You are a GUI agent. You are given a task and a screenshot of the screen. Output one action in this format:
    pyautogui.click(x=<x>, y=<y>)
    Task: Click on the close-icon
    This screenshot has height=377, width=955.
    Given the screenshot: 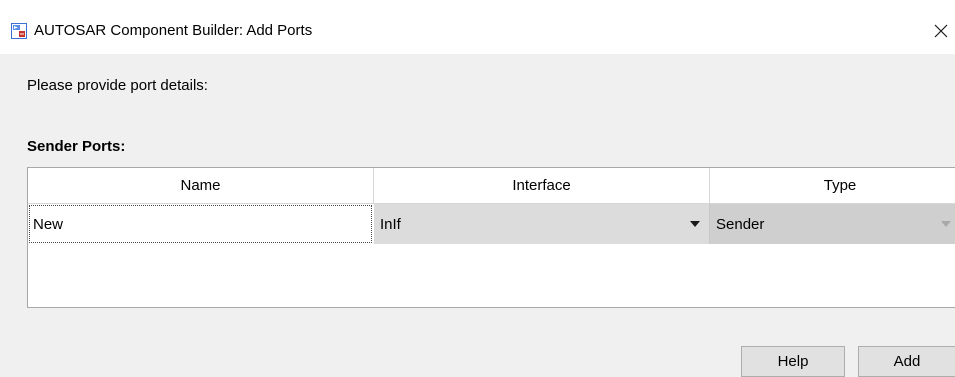 What is the action you would take?
    pyautogui.click(x=941, y=31)
    